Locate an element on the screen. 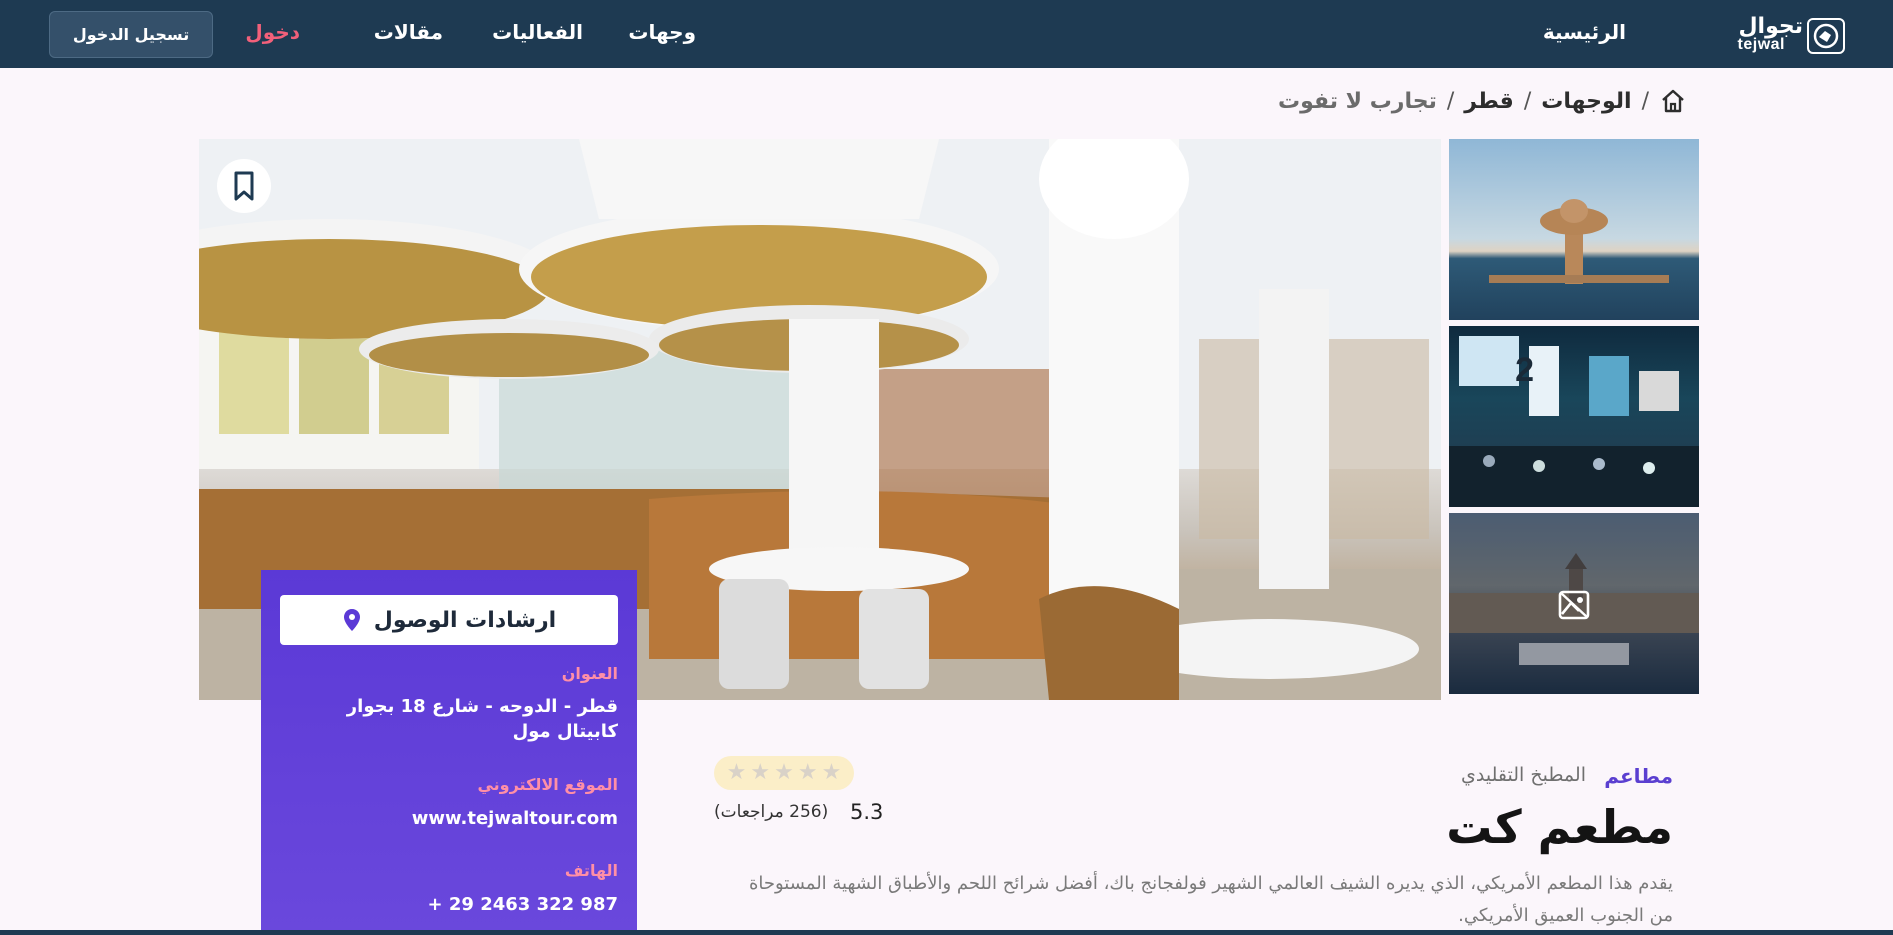 The image size is (1893, 935). bookmark-icon is located at coordinates (244, 186).